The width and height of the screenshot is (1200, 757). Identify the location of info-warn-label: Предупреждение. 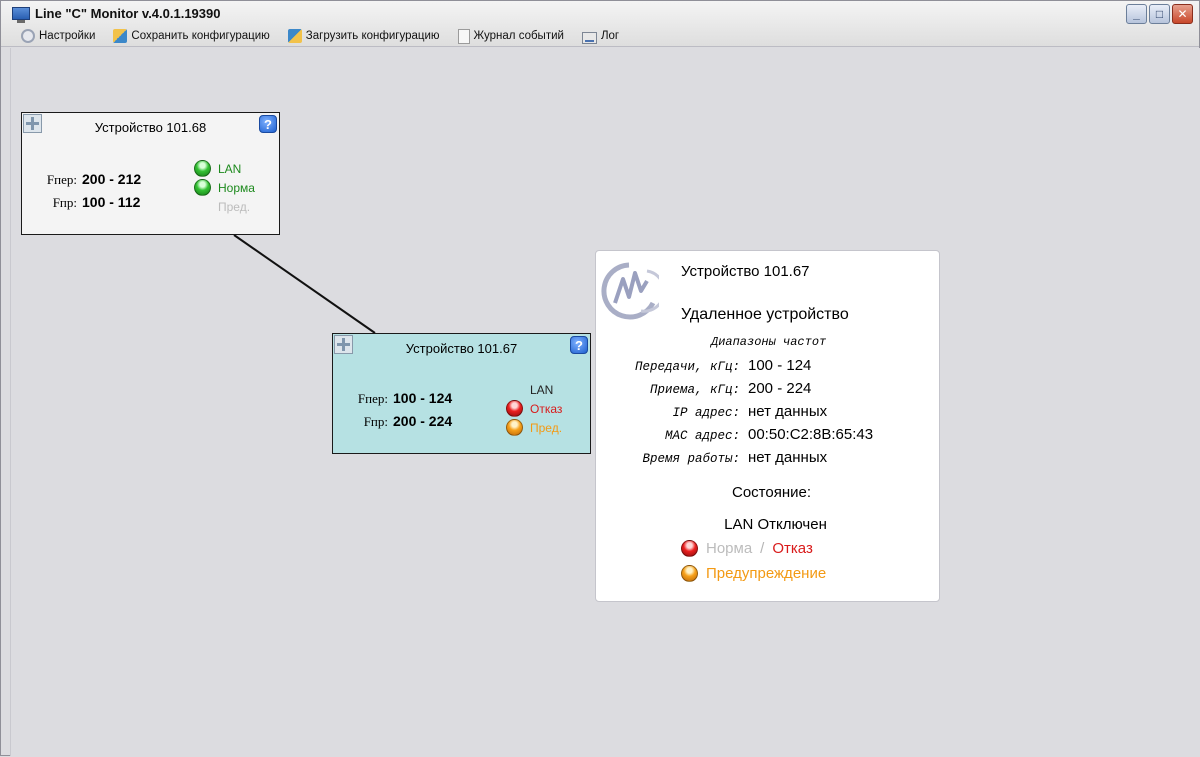
(766, 573).